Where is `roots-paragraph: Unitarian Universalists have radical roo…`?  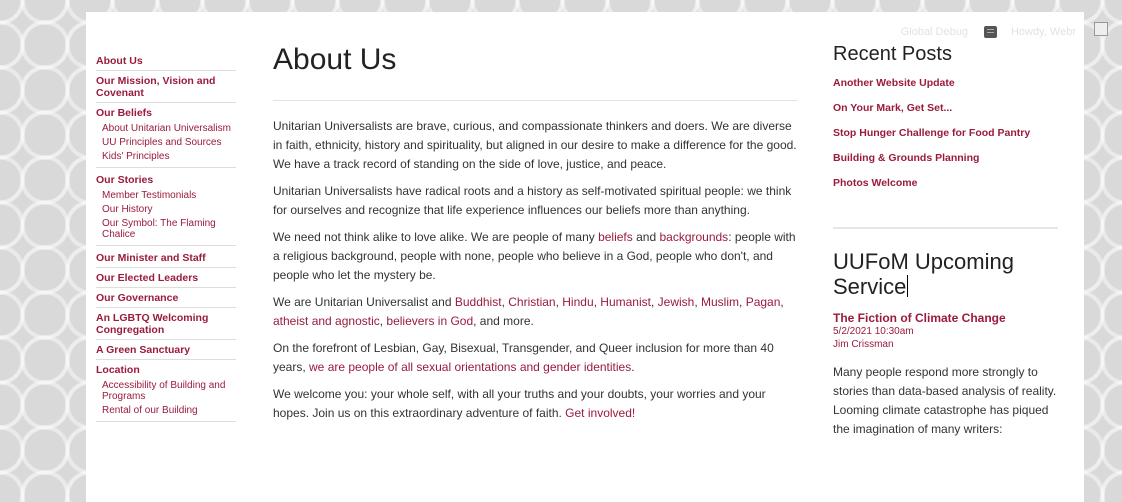 roots-paragraph: Unitarian Universalists have radical roo… is located at coordinates (532, 200).